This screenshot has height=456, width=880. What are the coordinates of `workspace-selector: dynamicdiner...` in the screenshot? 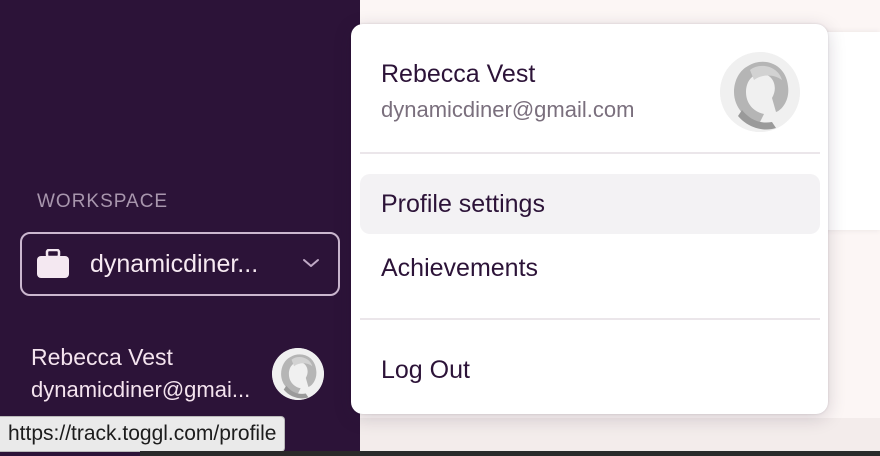 It's located at (180, 264).